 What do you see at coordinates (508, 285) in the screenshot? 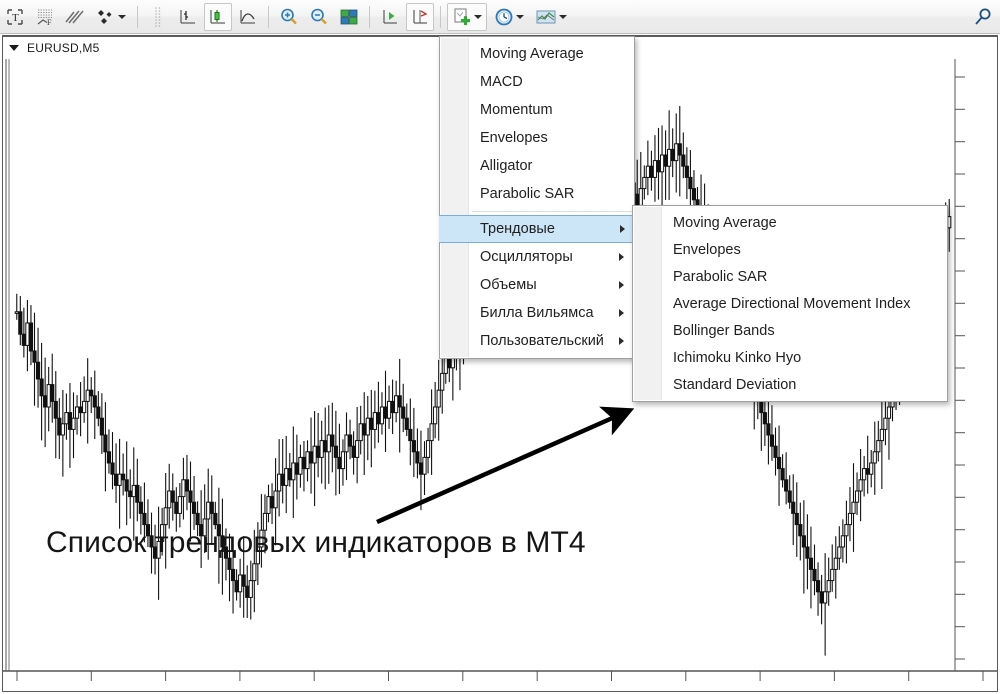
I see `menu-item-label: Объемы` at bounding box center [508, 285].